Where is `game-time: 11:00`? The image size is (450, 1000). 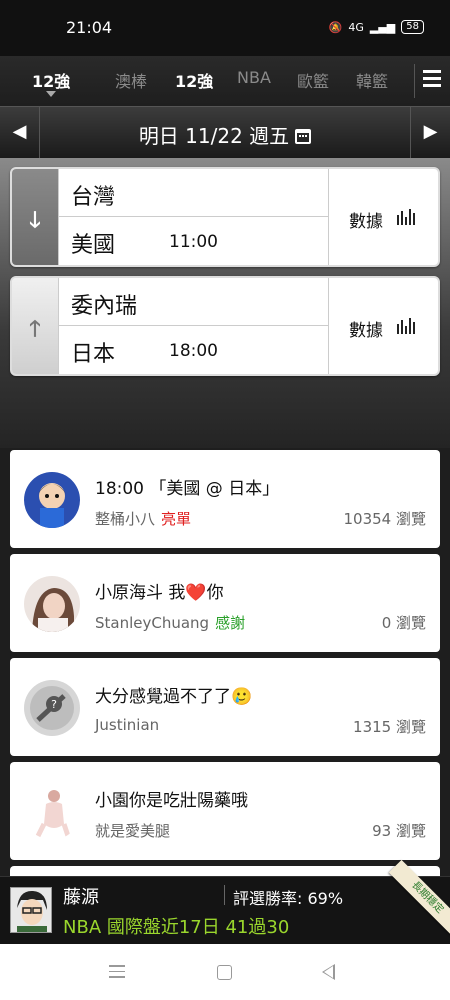
game-time: 11:00 is located at coordinates (193, 242).